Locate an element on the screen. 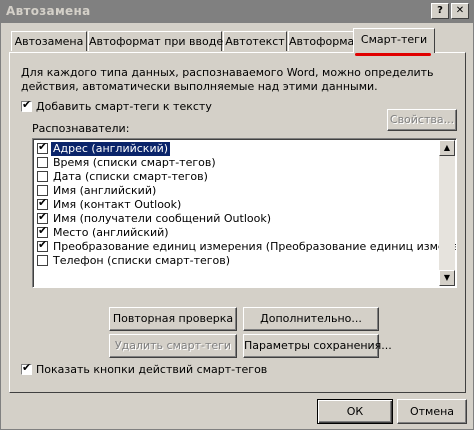  tab-autocorrect: Автозамена is located at coordinates (49, 41).